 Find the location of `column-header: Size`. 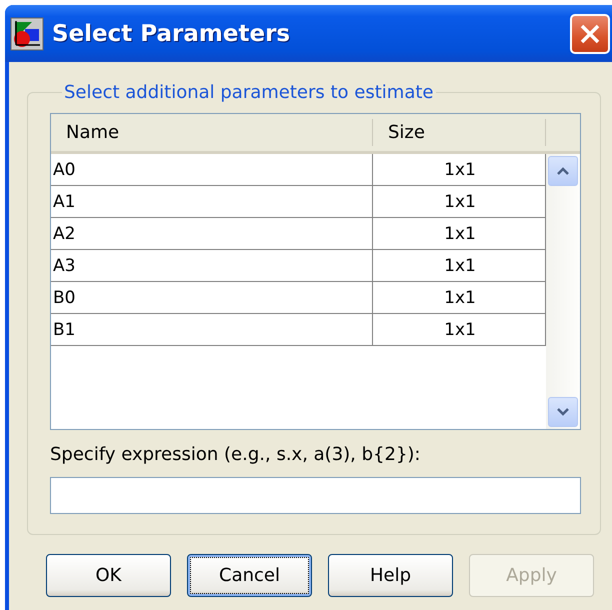

column-header: Size is located at coordinates (459, 132).